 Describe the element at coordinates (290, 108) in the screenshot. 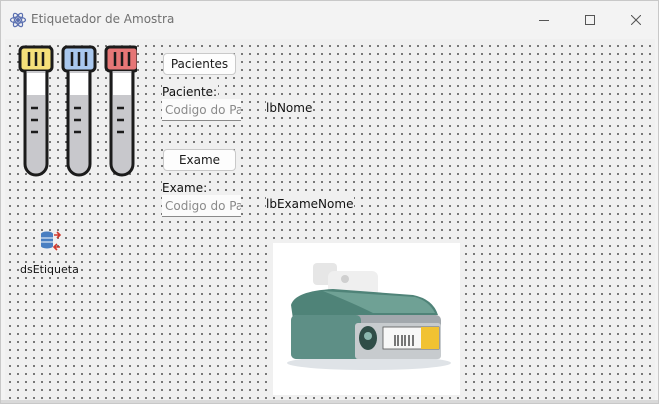

I see `patient-name-label: lbNome` at that location.